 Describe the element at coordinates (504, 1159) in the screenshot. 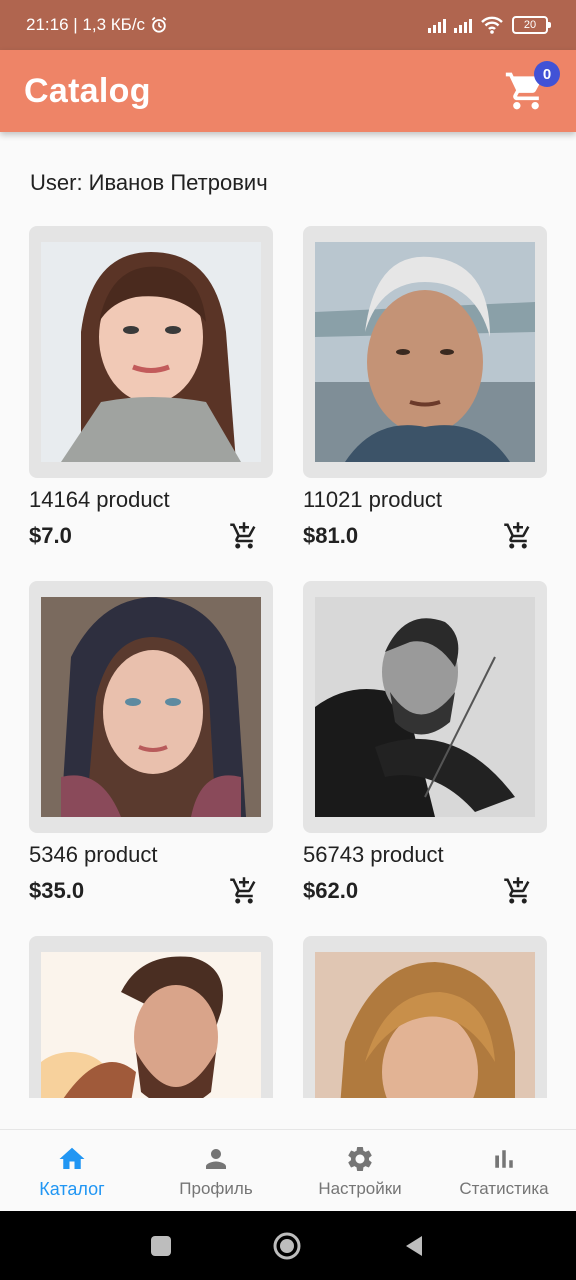

I see `bar-chart-icon` at that location.